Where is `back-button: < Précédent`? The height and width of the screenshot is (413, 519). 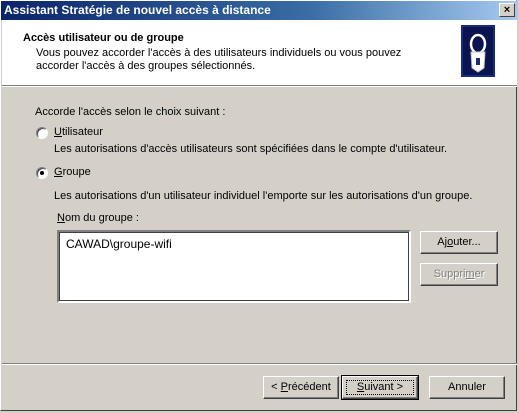 back-button: < Précédent is located at coordinates (301, 387).